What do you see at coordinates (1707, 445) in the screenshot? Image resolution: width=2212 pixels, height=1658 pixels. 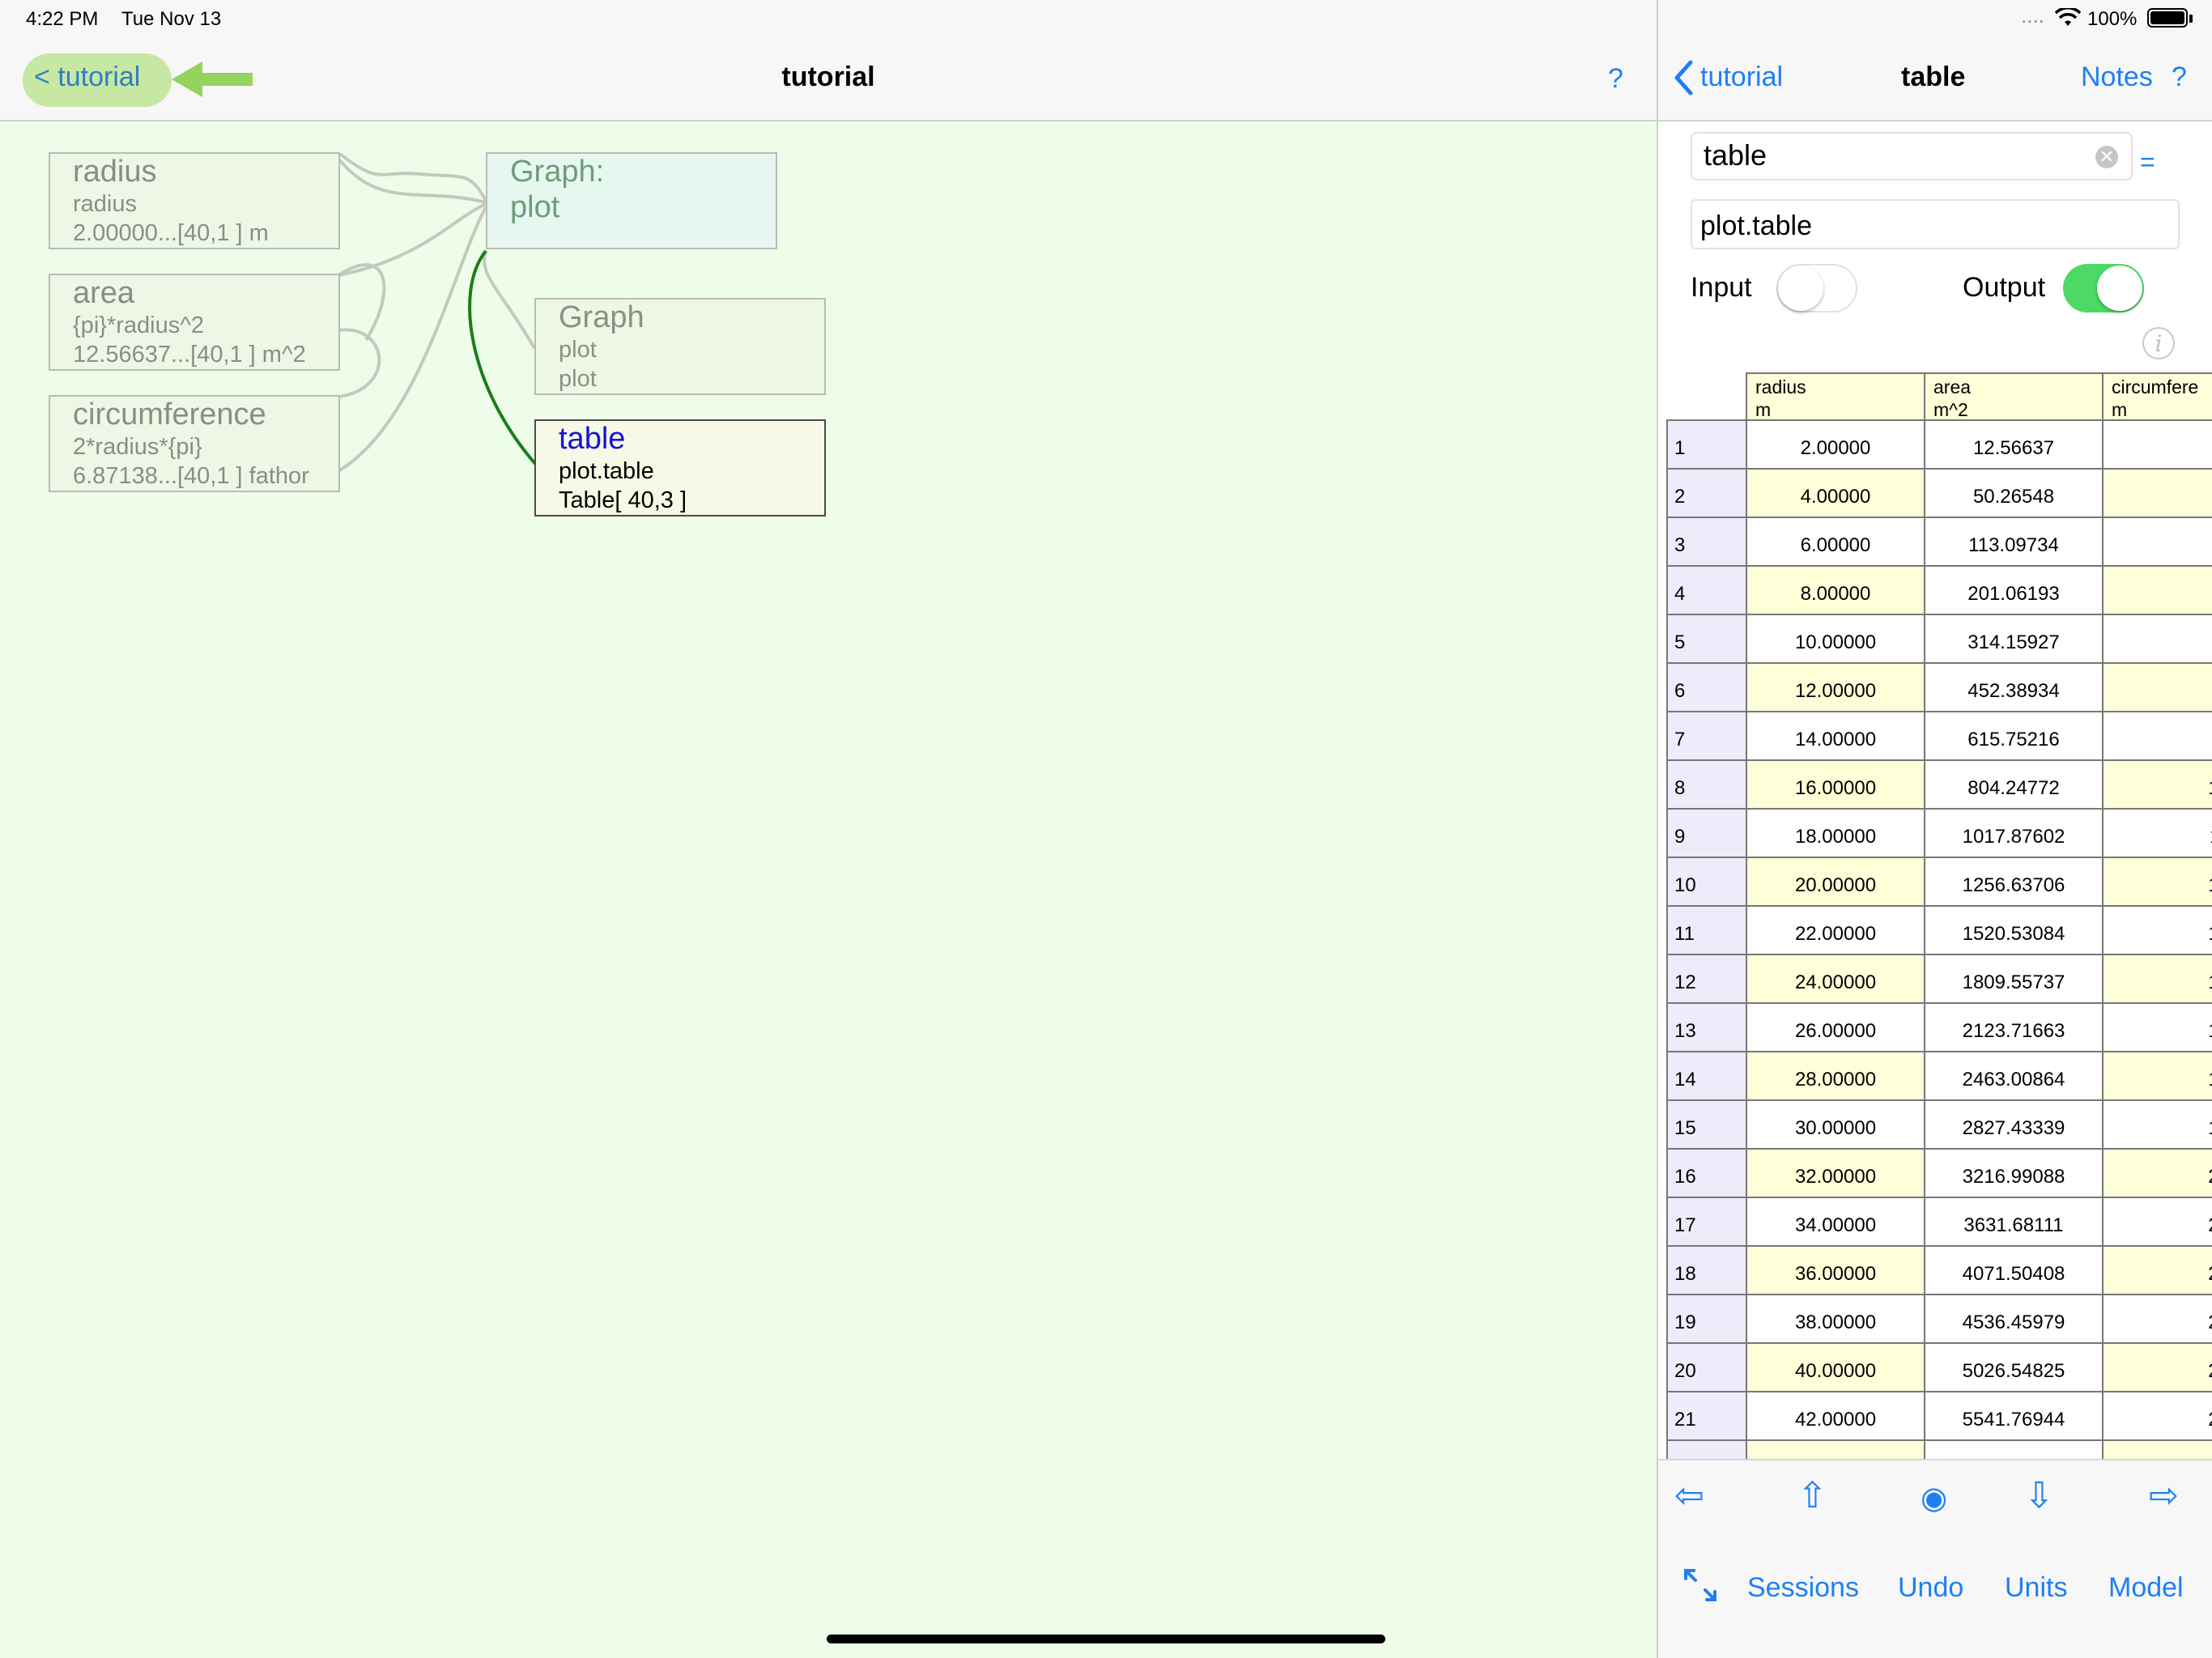 I see `row-number: 1` at bounding box center [1707, 445].